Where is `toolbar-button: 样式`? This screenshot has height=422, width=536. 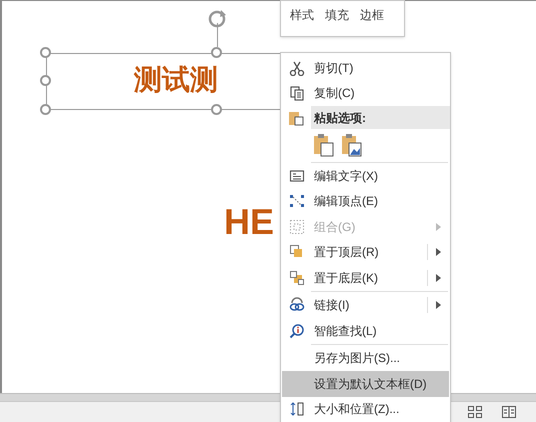
toolbar-button: 样式 is located at coordinates (302, 15).